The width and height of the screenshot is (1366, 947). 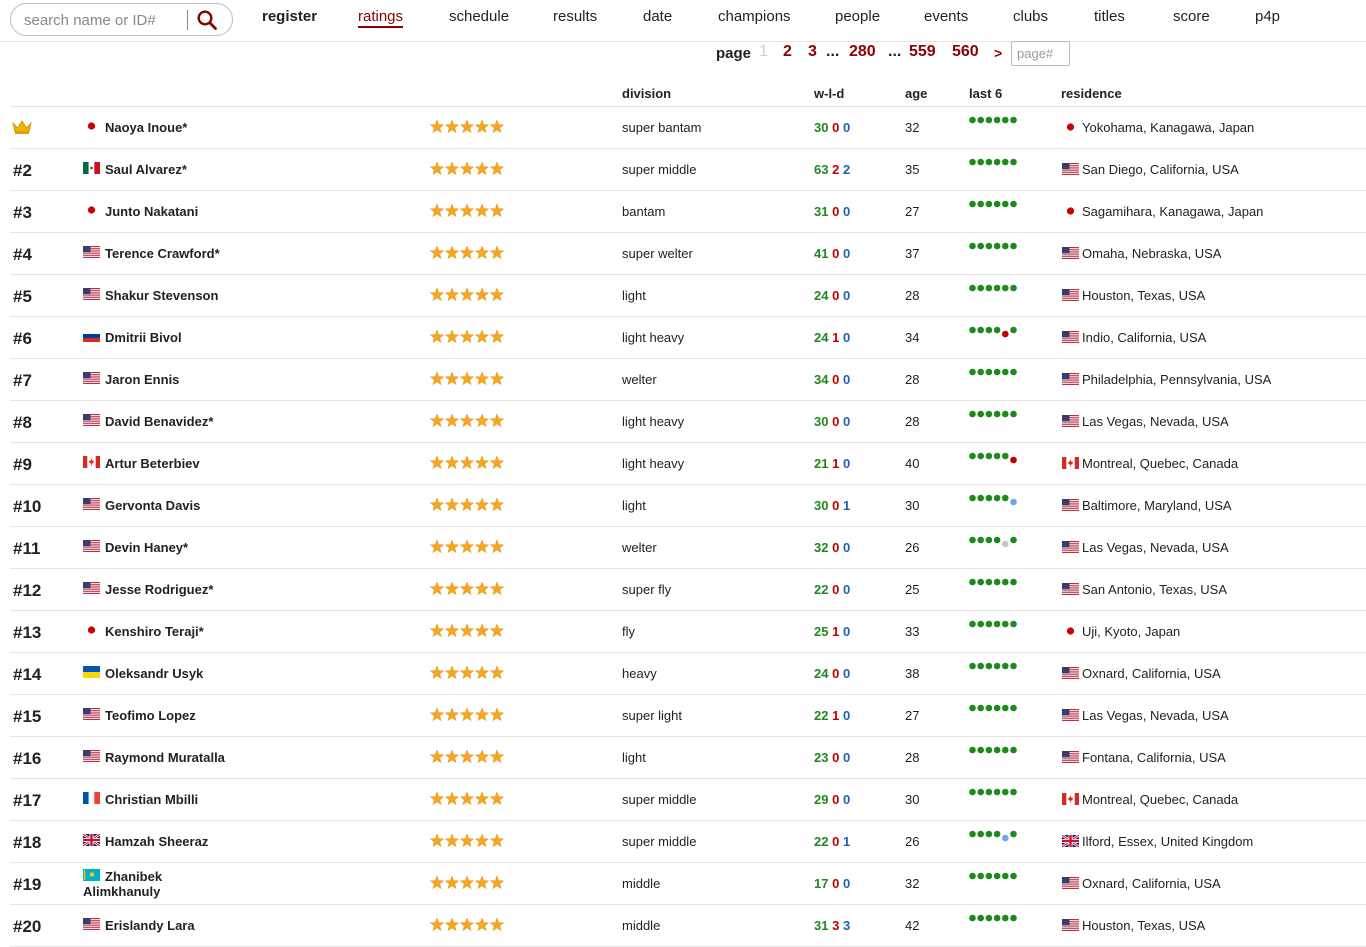 I want to click on age: 35, so click(x=912, y=169).